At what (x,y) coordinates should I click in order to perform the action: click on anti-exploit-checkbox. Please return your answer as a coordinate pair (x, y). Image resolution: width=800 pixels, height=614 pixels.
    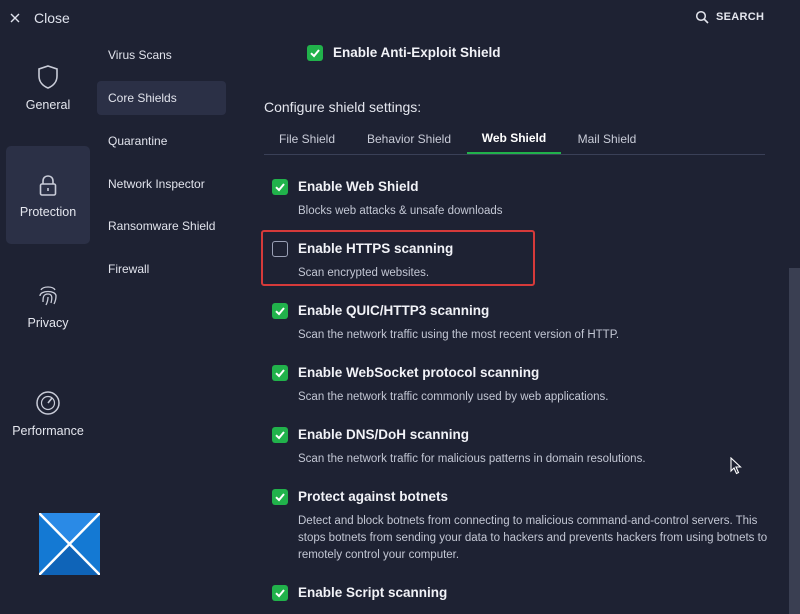
    Looking at the image, I should click on (315, 53).